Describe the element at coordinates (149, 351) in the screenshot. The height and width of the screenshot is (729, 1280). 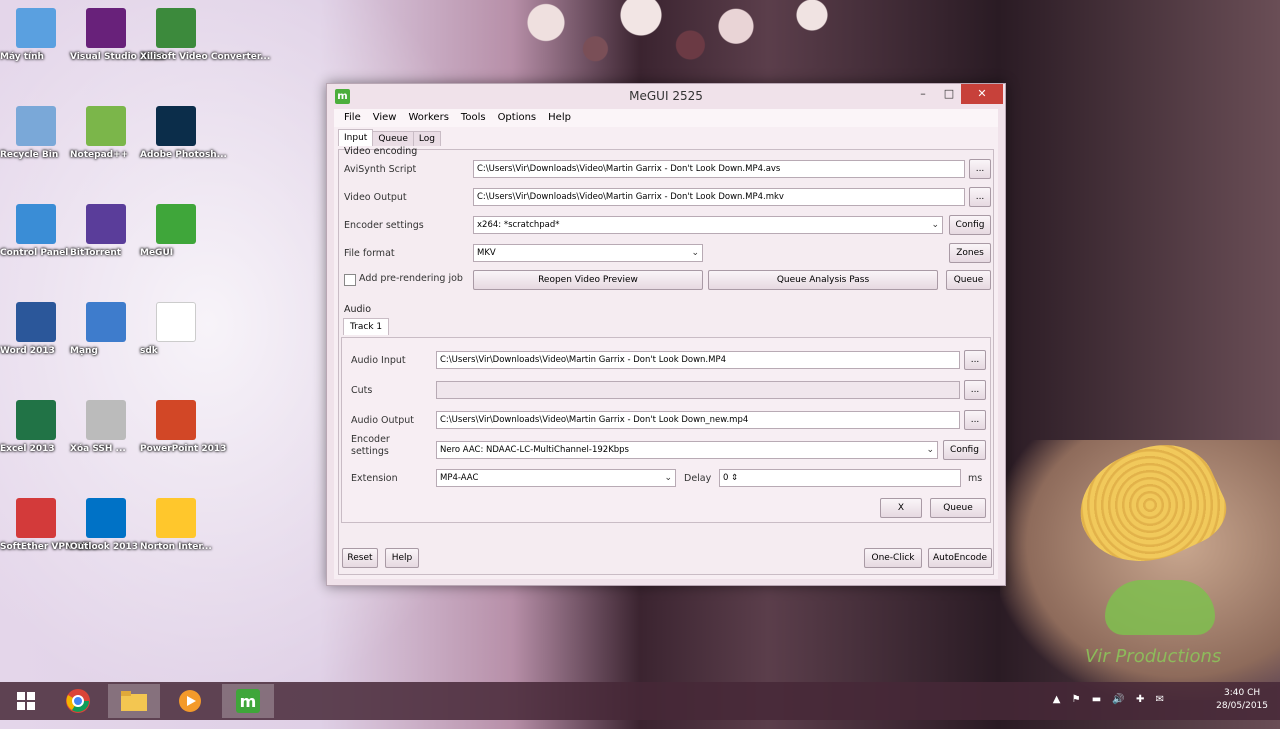
I see `desktop-icon-label: sdk` at that location.